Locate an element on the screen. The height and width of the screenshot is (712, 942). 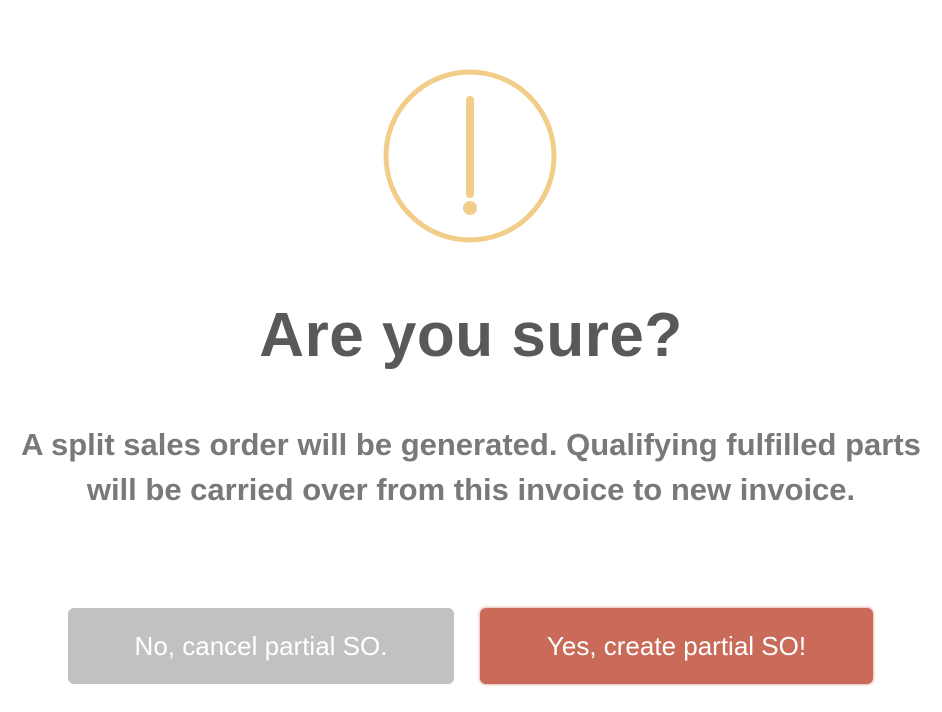
confirm-button: Yes, create partial SO! is located at coordinates (676, 646).